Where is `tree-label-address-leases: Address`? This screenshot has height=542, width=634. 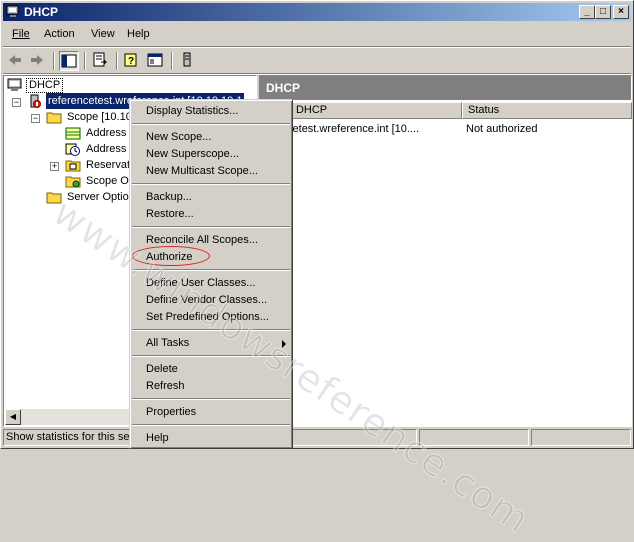
tree-label-address-leases: Address is located at coordinates (106, 149).